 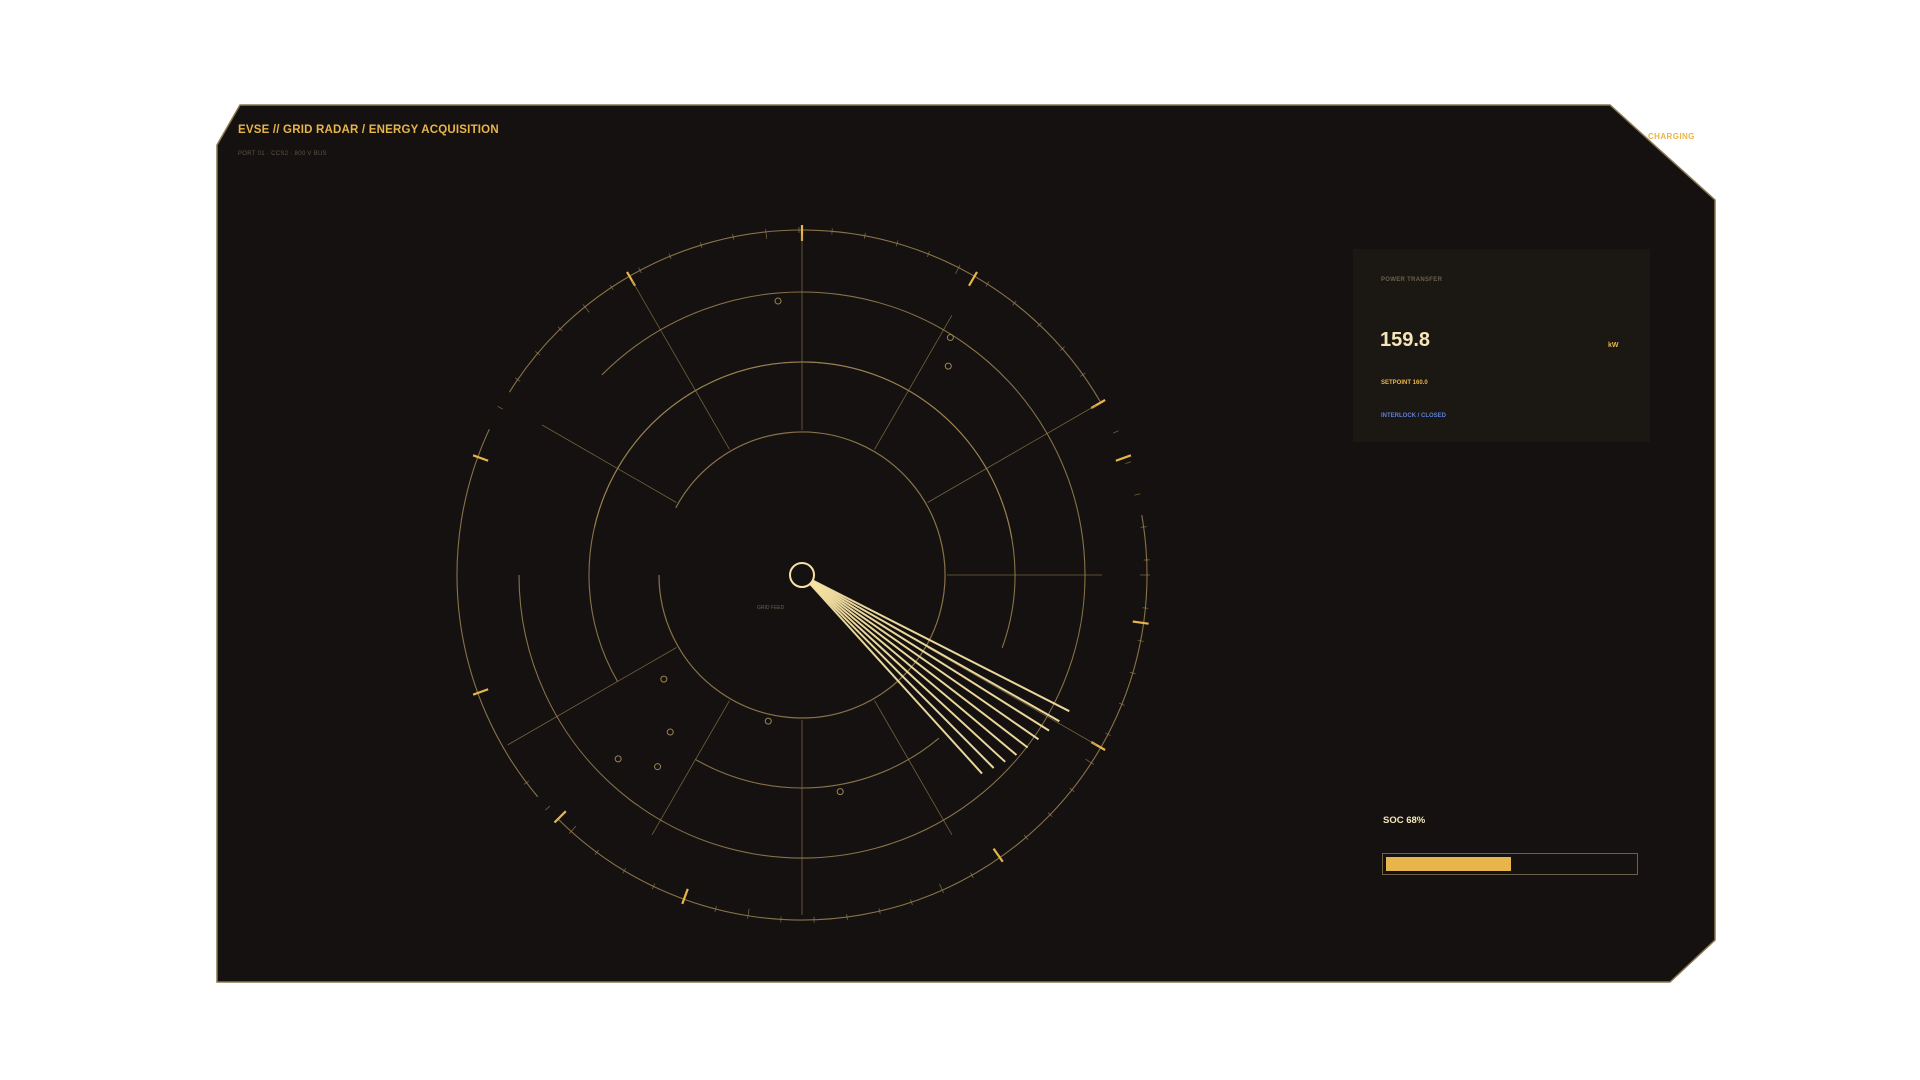 What do you see at coordinates (1404, 820) in the screenshot?
I see `soc-label: SOC 68%` at bounding box center [1404, 820].